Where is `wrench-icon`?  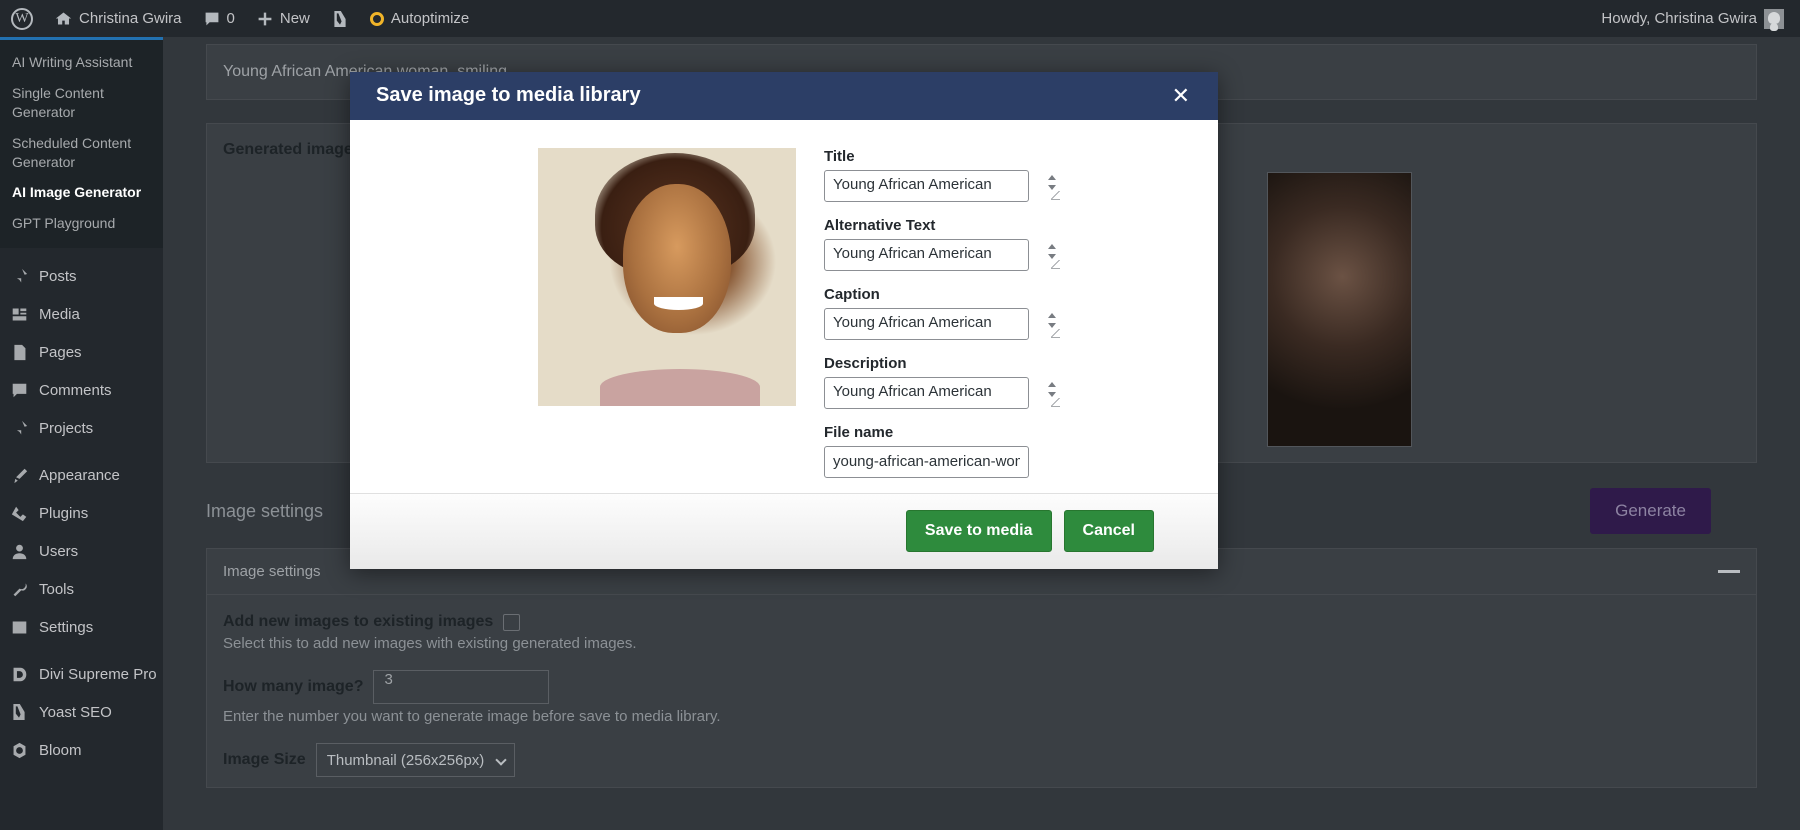
wrench-icon is located at coordinates (19, 589).